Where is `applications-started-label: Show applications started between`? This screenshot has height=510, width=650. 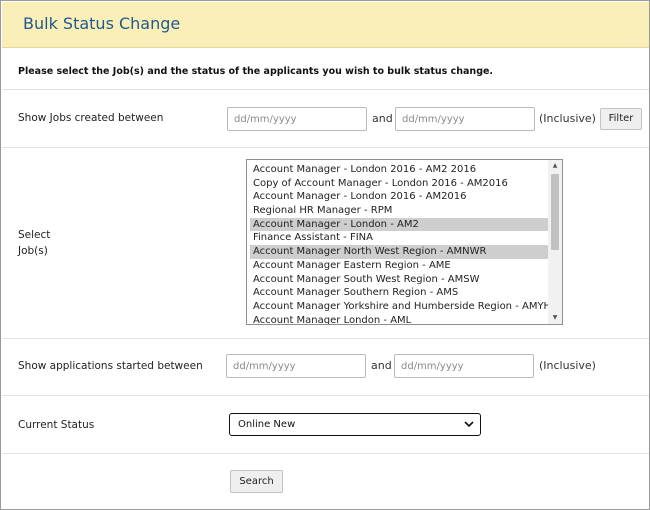
applications-started-label: Show applications started between is located at coordinates (110, 366).